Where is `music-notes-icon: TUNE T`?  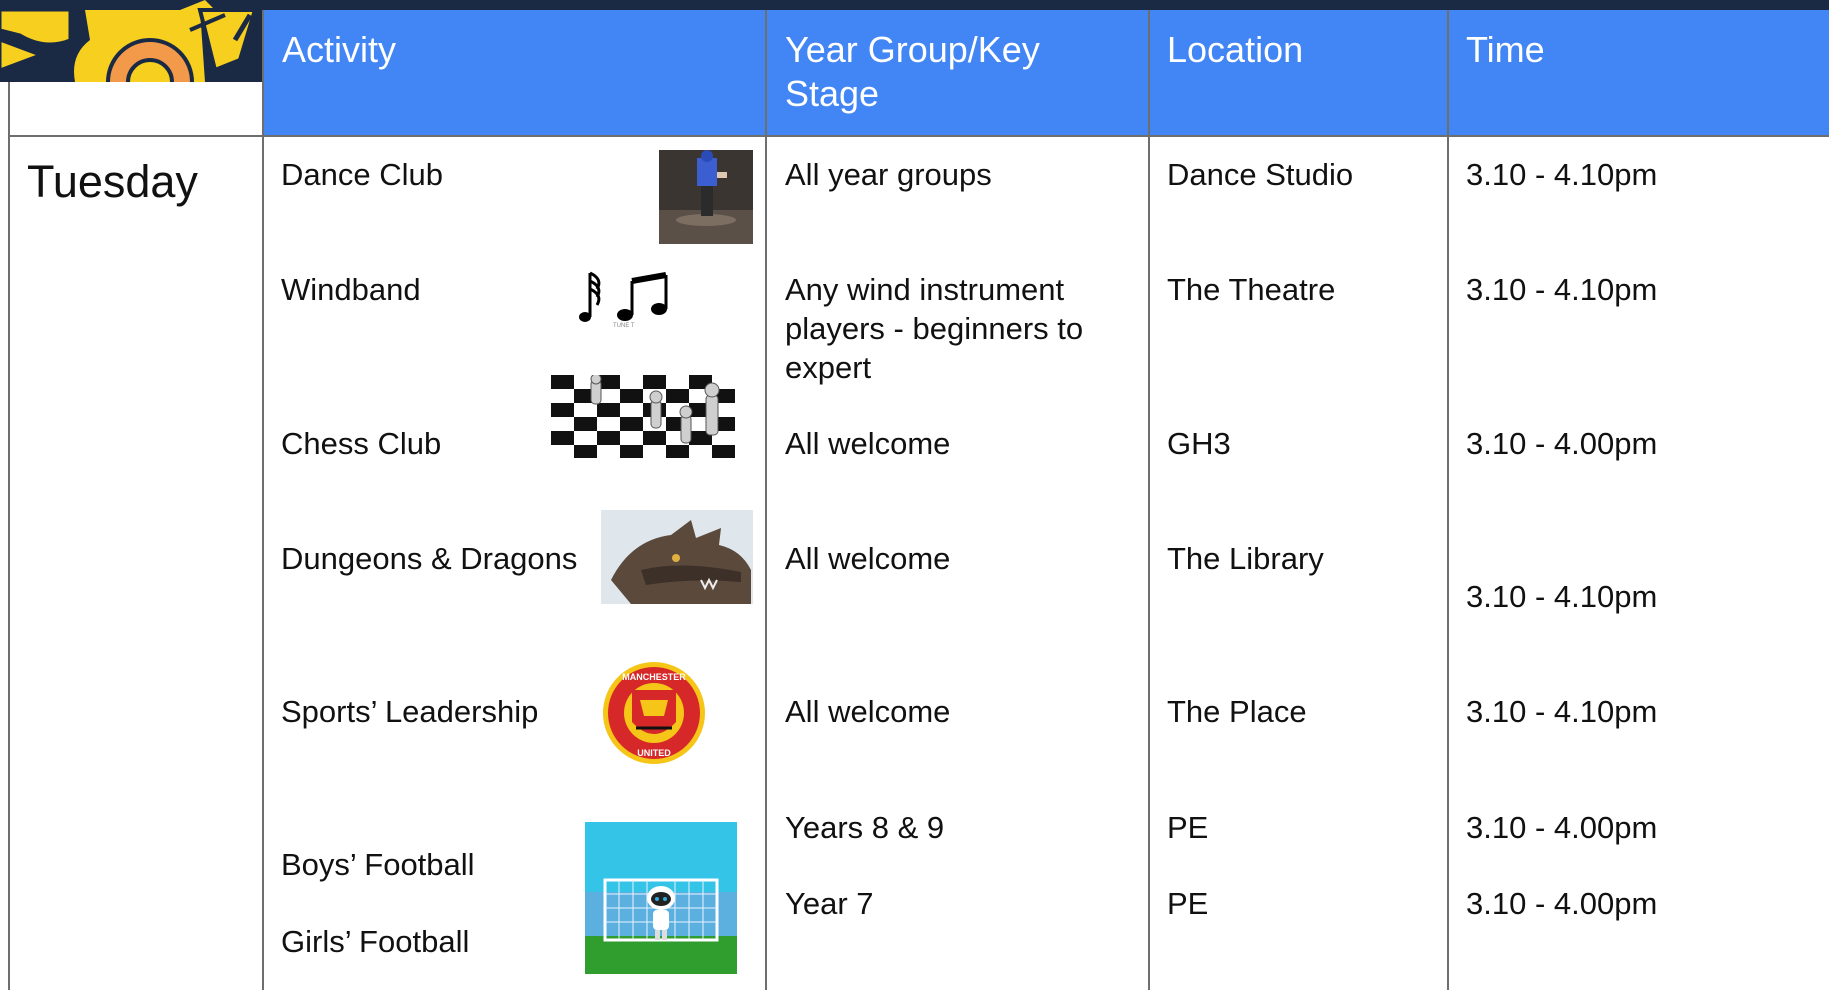 music-notes-icon: TUNE T is located at coordinates (625, 297).